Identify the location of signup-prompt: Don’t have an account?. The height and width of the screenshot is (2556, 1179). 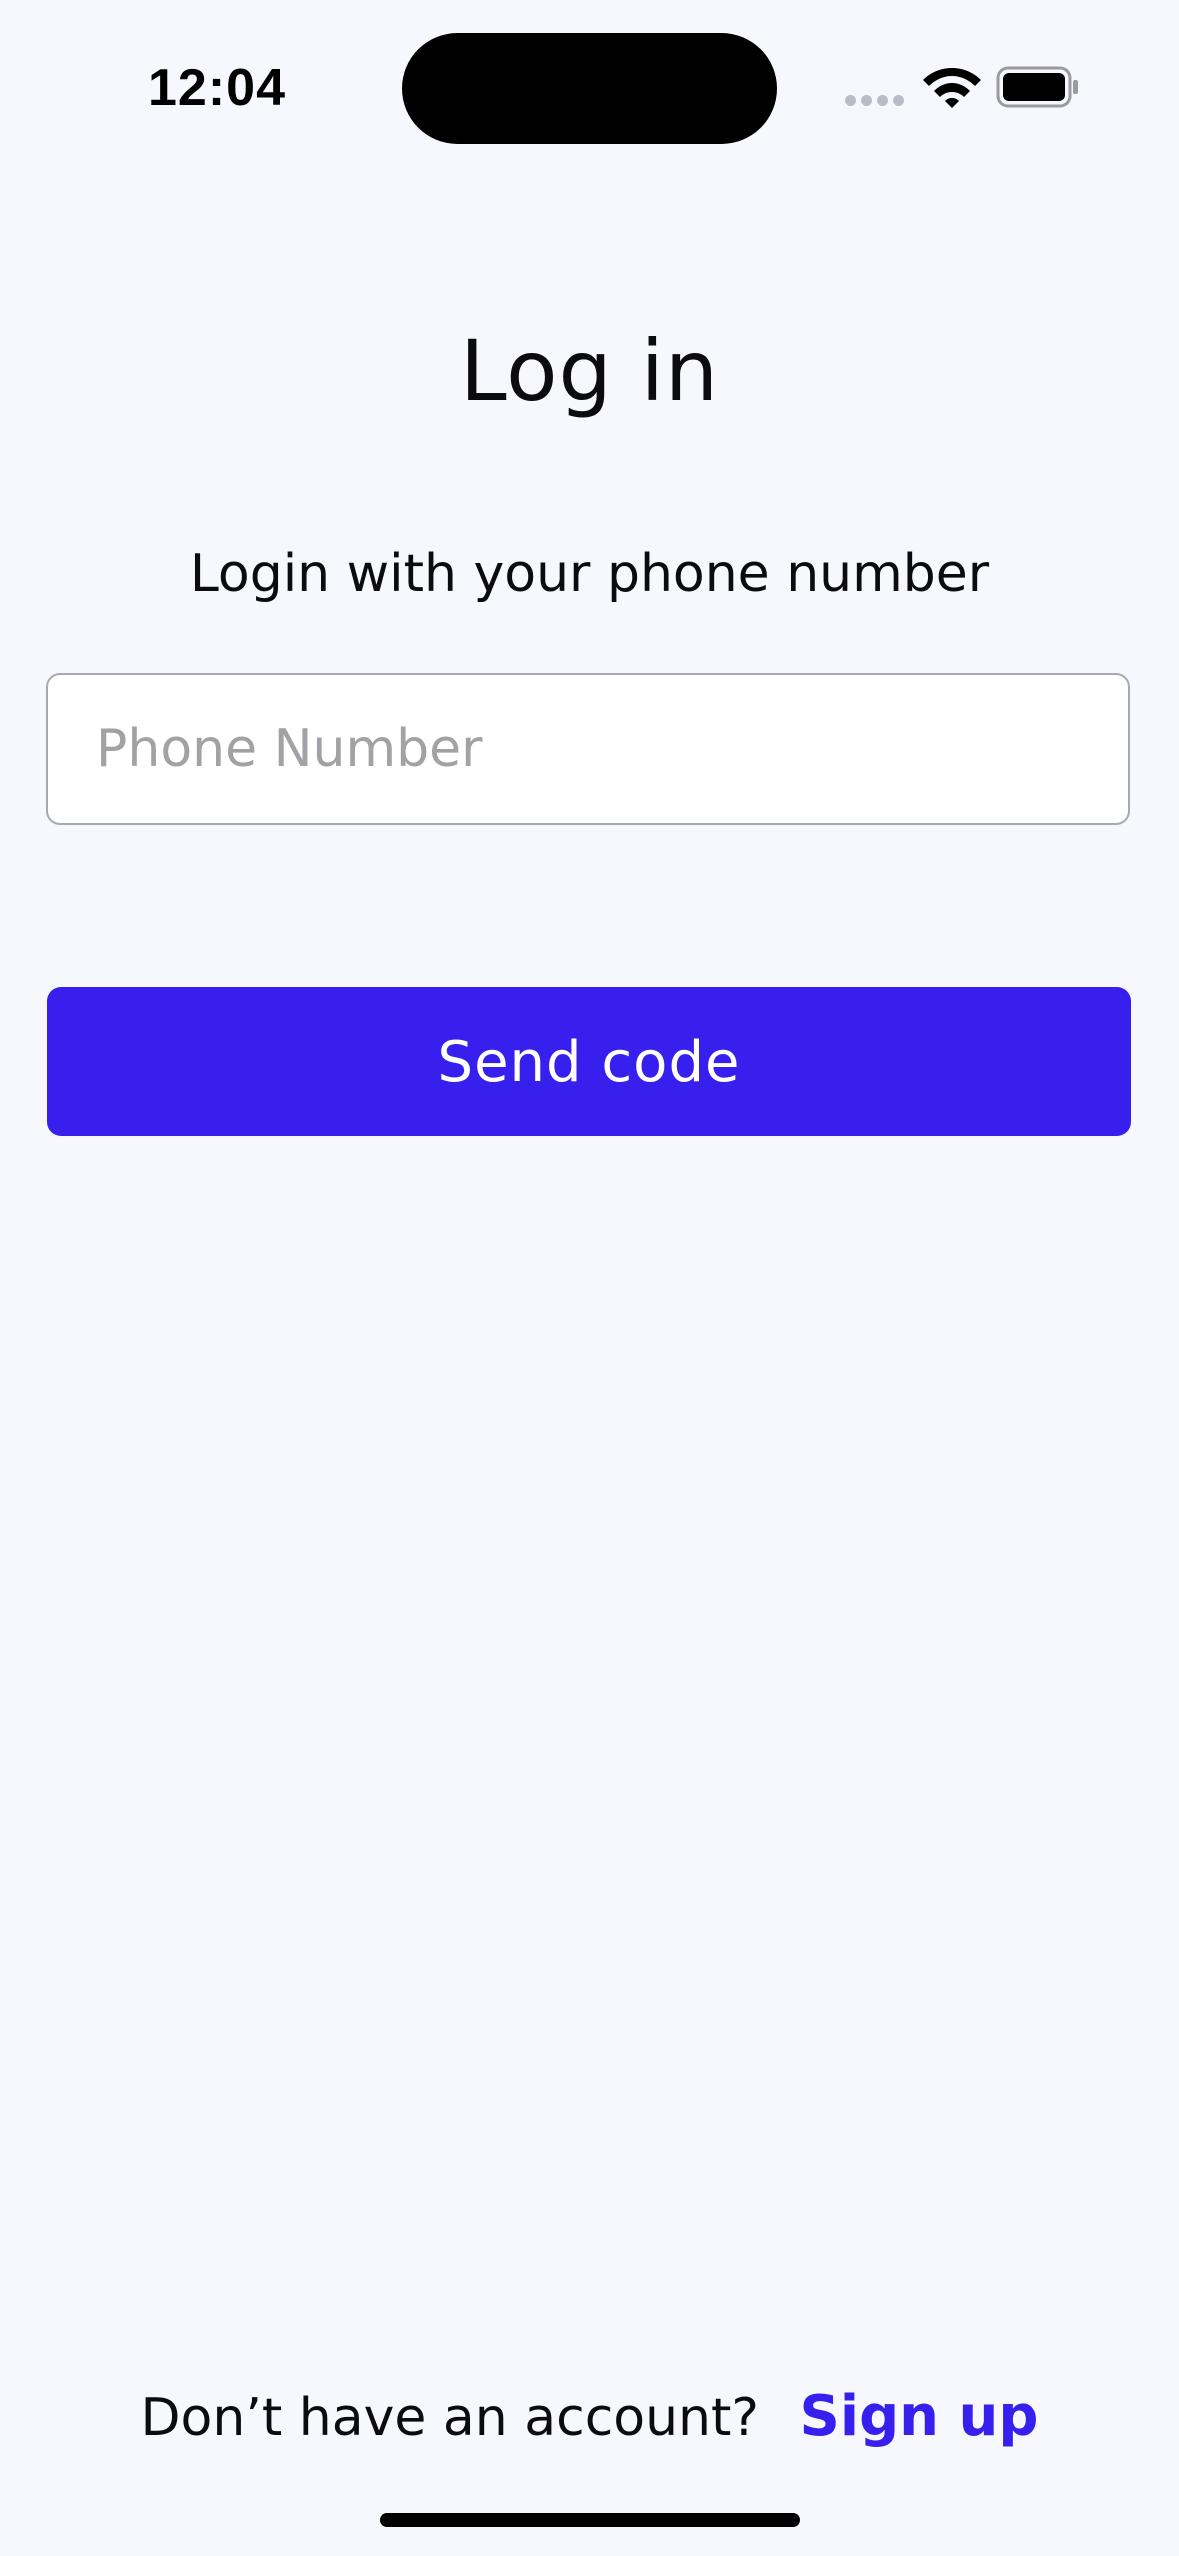
(450, 2418).